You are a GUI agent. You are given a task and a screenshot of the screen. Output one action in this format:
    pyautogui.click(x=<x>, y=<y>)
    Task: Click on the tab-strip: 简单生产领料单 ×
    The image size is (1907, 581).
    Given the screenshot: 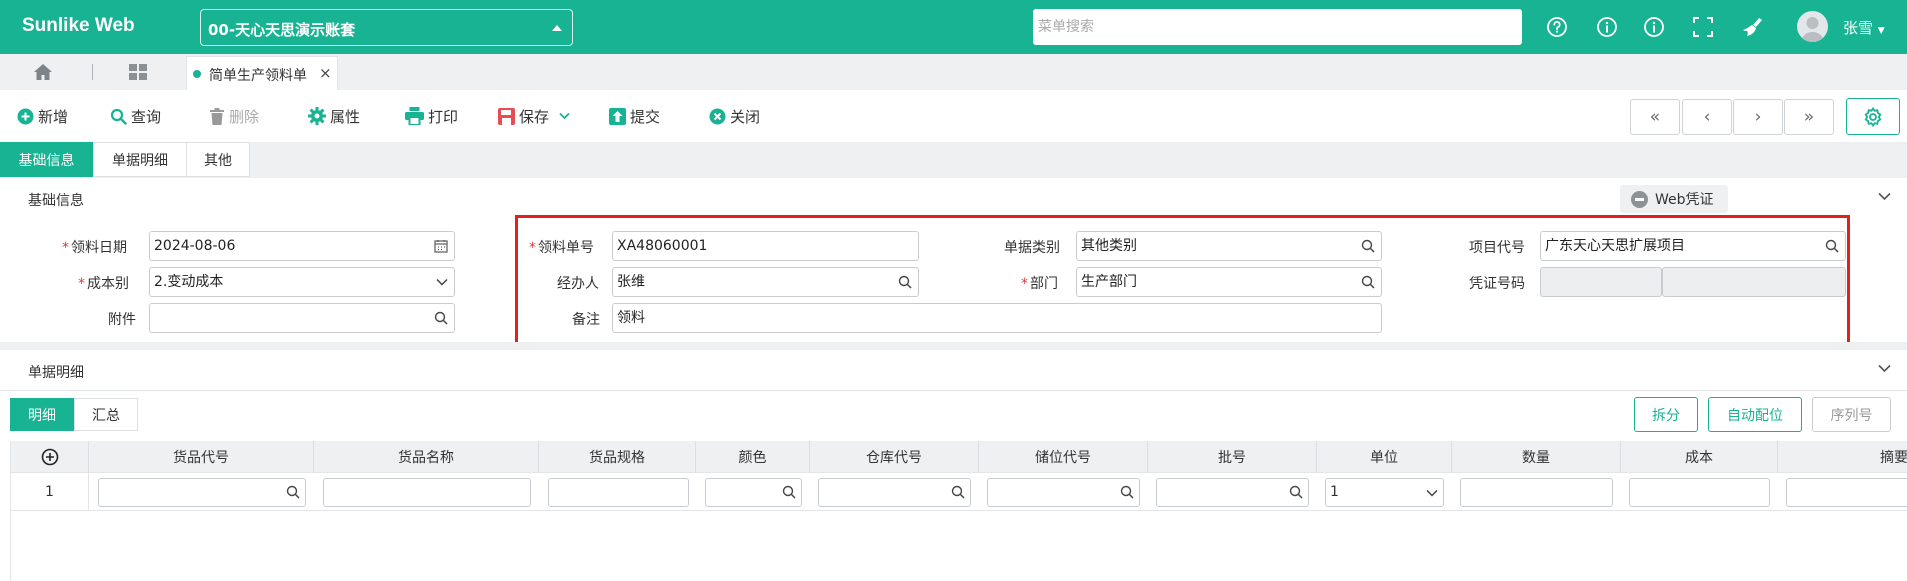 What is the action you would take?
    pyautogui.click(x=953, y=72)
    